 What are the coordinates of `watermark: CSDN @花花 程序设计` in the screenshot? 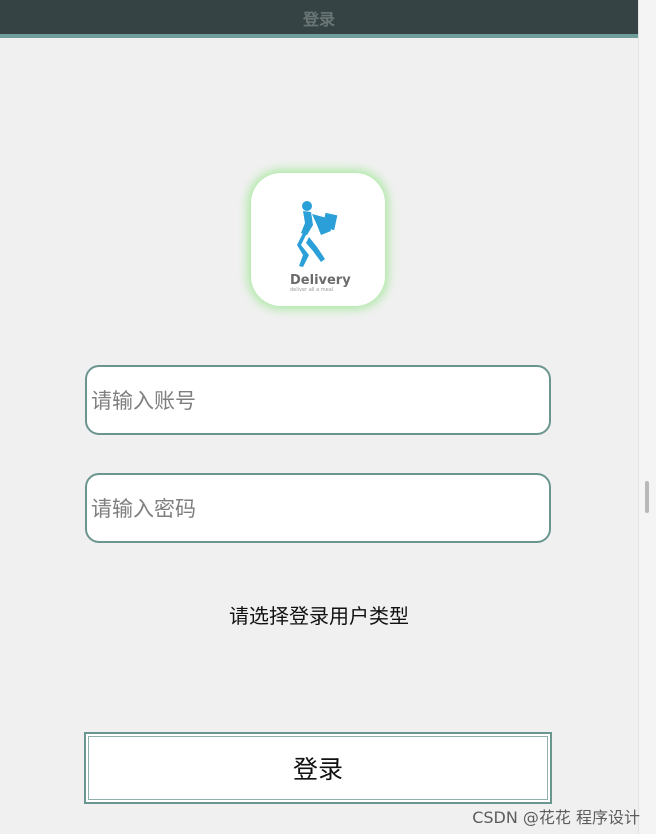 It's located at (556, 817).